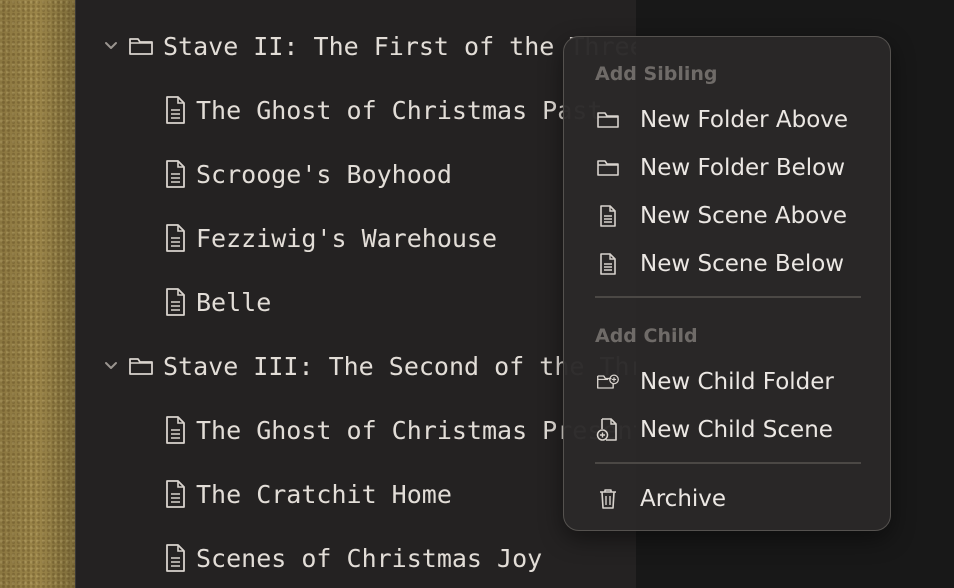 Image resolution: width=954 pixels, height=588 pixels. What do you see at coordinates (683, 499) in the screenshot?
I see `menu-item-label: Archive` at bounding box center [683, 499].